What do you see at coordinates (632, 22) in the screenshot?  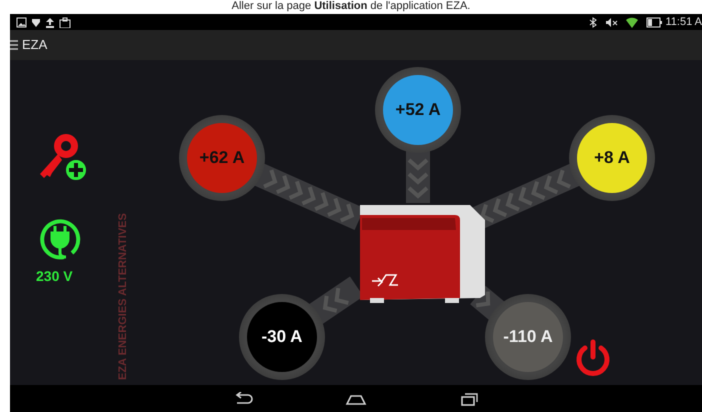 I see `wifi-icon` at bounding box center [632, 22].